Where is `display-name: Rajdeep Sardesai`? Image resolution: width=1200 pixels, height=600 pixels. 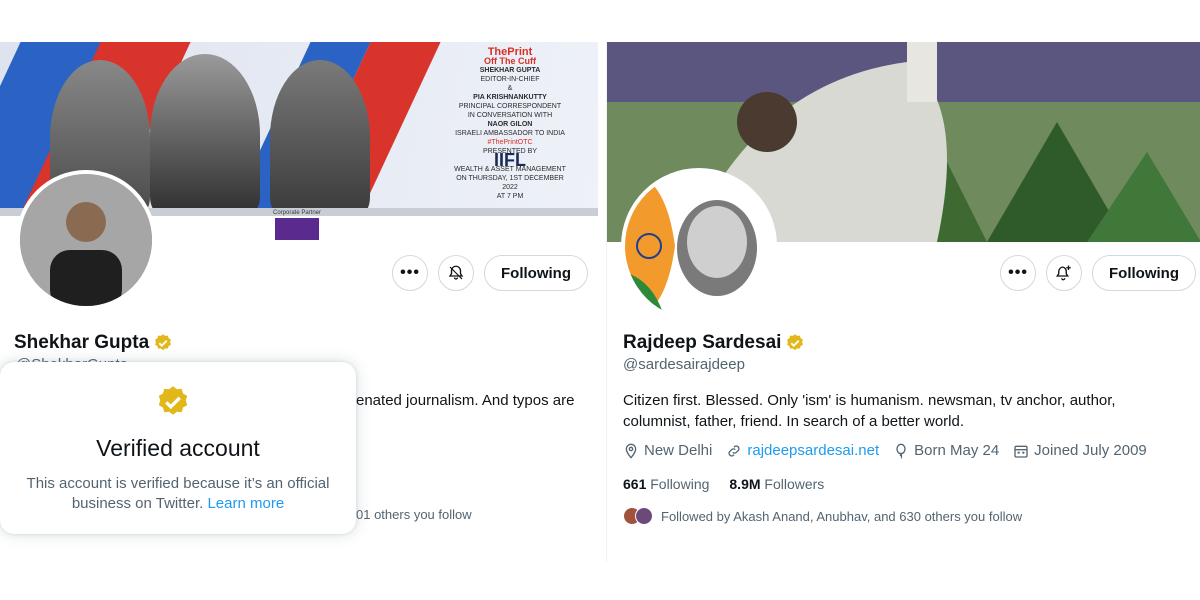 display-name: Rajdeep Sardesai is located at coordinates (702, 342).